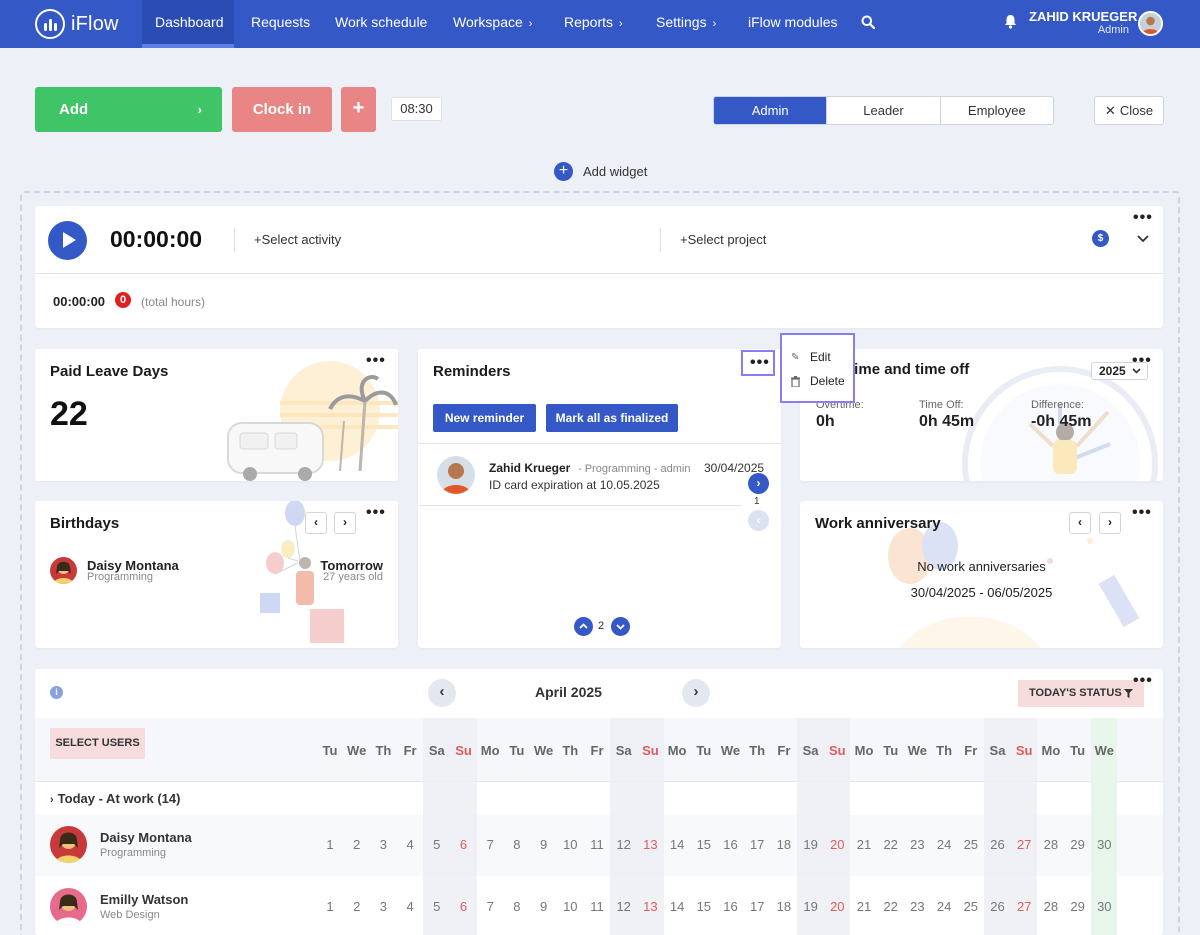 Image resolution: width=1200 pixels, height=935 pixels. What do you see at coordinates (280, 24) in the screenshot?
I see `nav-requests: Requests` at bounding box center [280, 24].